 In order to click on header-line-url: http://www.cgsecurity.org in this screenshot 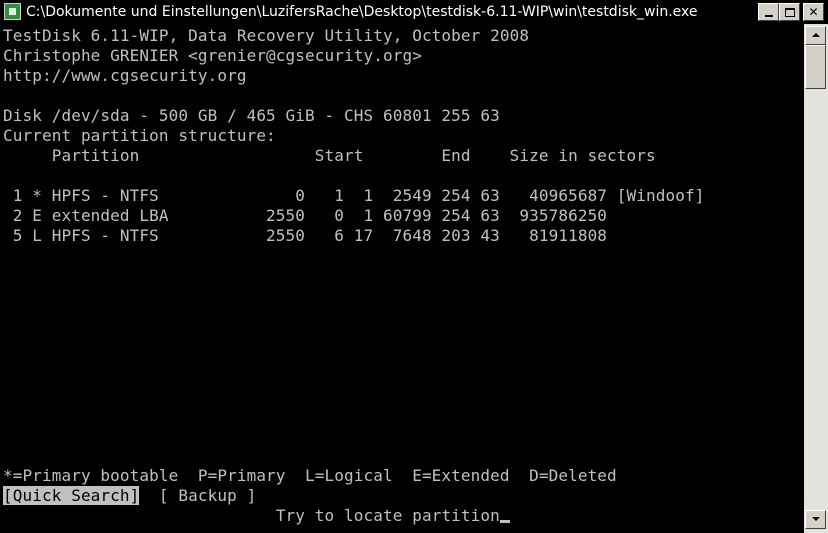, I will do `click(125, 75)`.